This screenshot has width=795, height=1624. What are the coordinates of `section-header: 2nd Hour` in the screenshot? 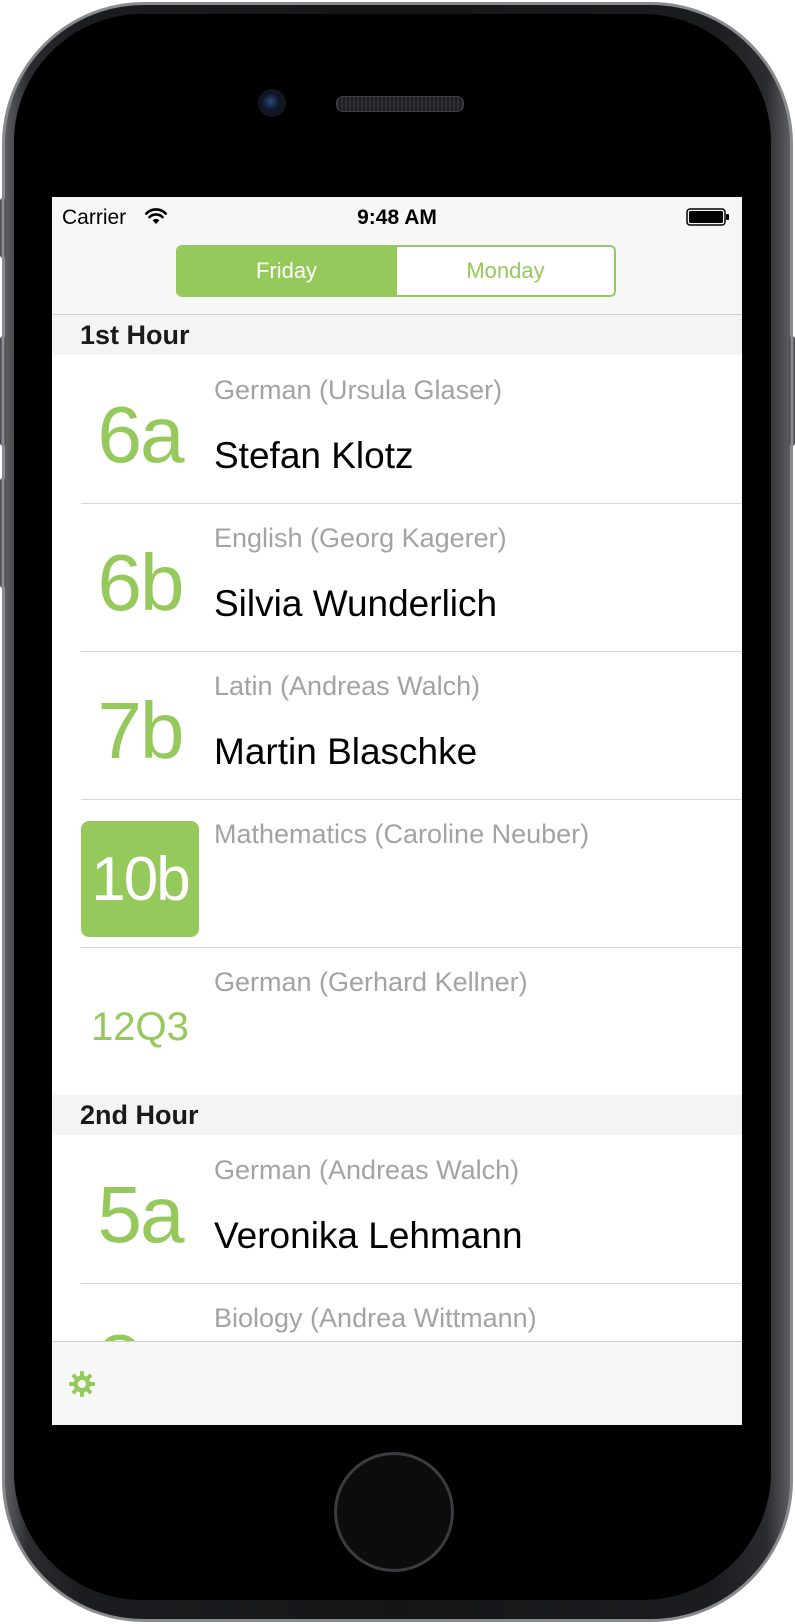 It's located at (397, 1115).